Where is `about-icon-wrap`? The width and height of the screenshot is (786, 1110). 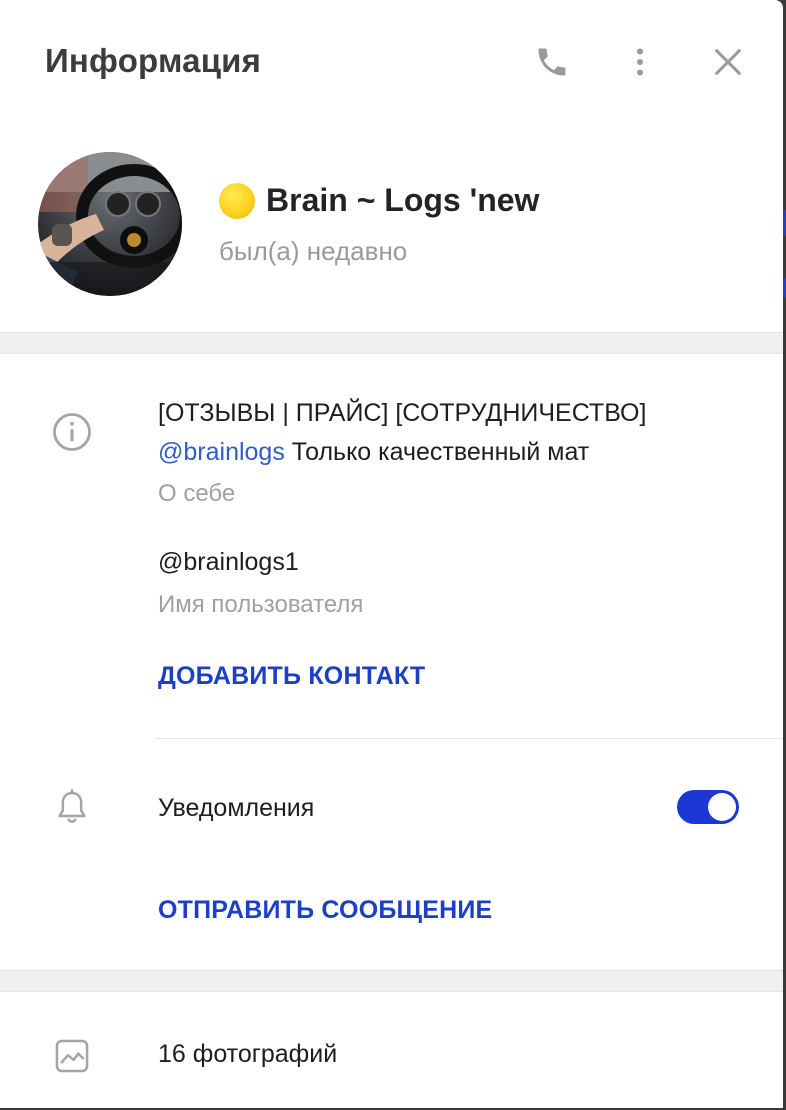
about-icon-wrap is located at coordinates (72, 432).